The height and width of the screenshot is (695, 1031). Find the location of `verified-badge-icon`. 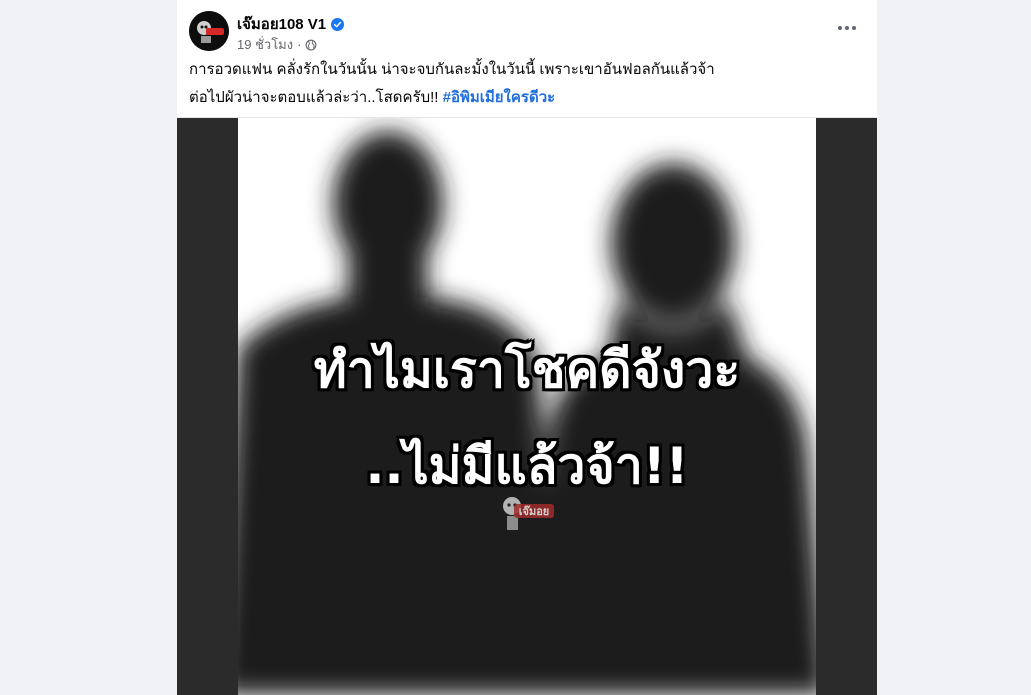

verified-badge-icon is located at coordinates (338, 24).